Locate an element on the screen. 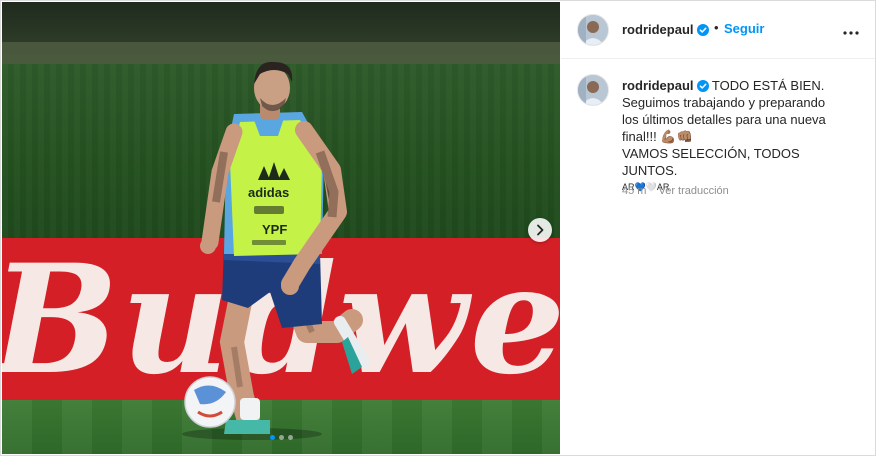 The image size is (876, 456). post-meta: 45 m Ver traducción is located at coordinates (675, 191).